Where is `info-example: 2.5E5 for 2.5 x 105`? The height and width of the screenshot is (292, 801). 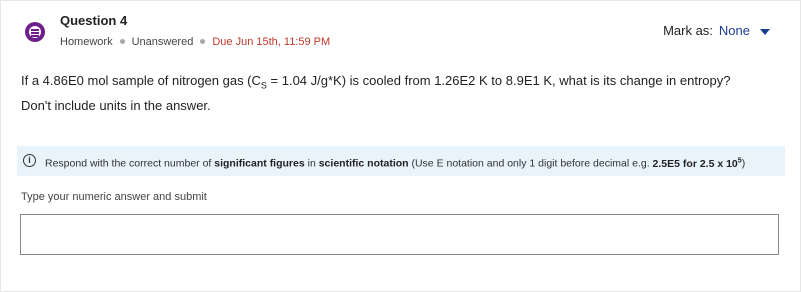
info-example: 2.5E5 for 2.5 x 105 is located at coordinates (697, 163).